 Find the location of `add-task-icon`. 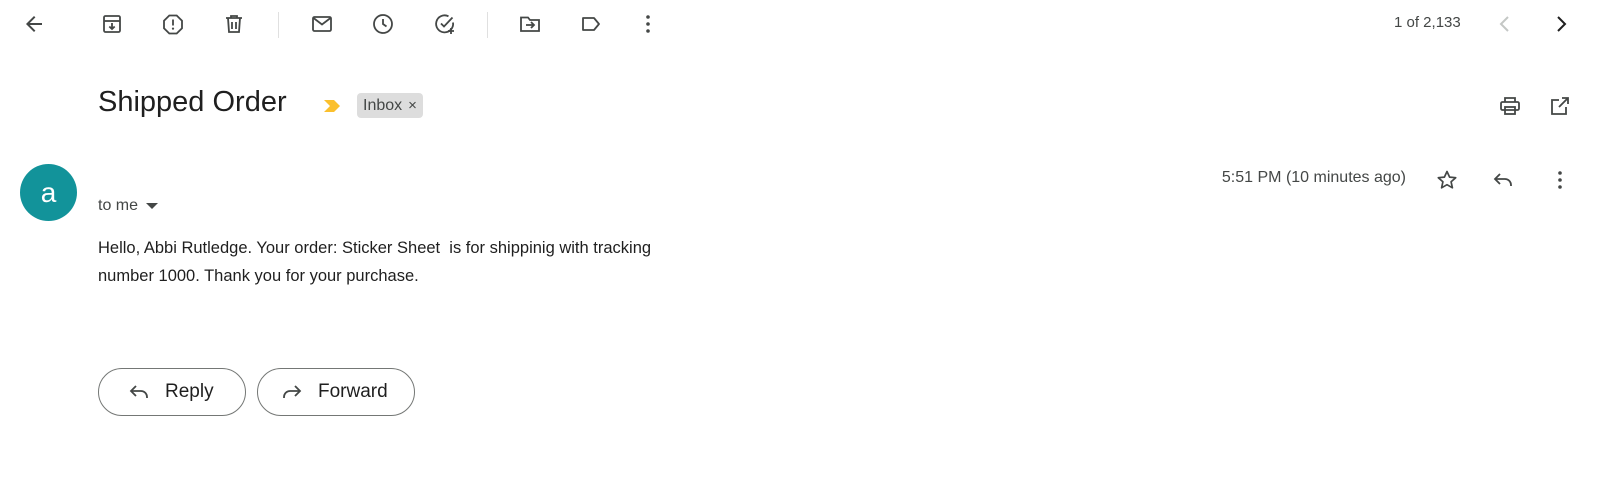

add-task-icon is located at coordinates (444, 24).